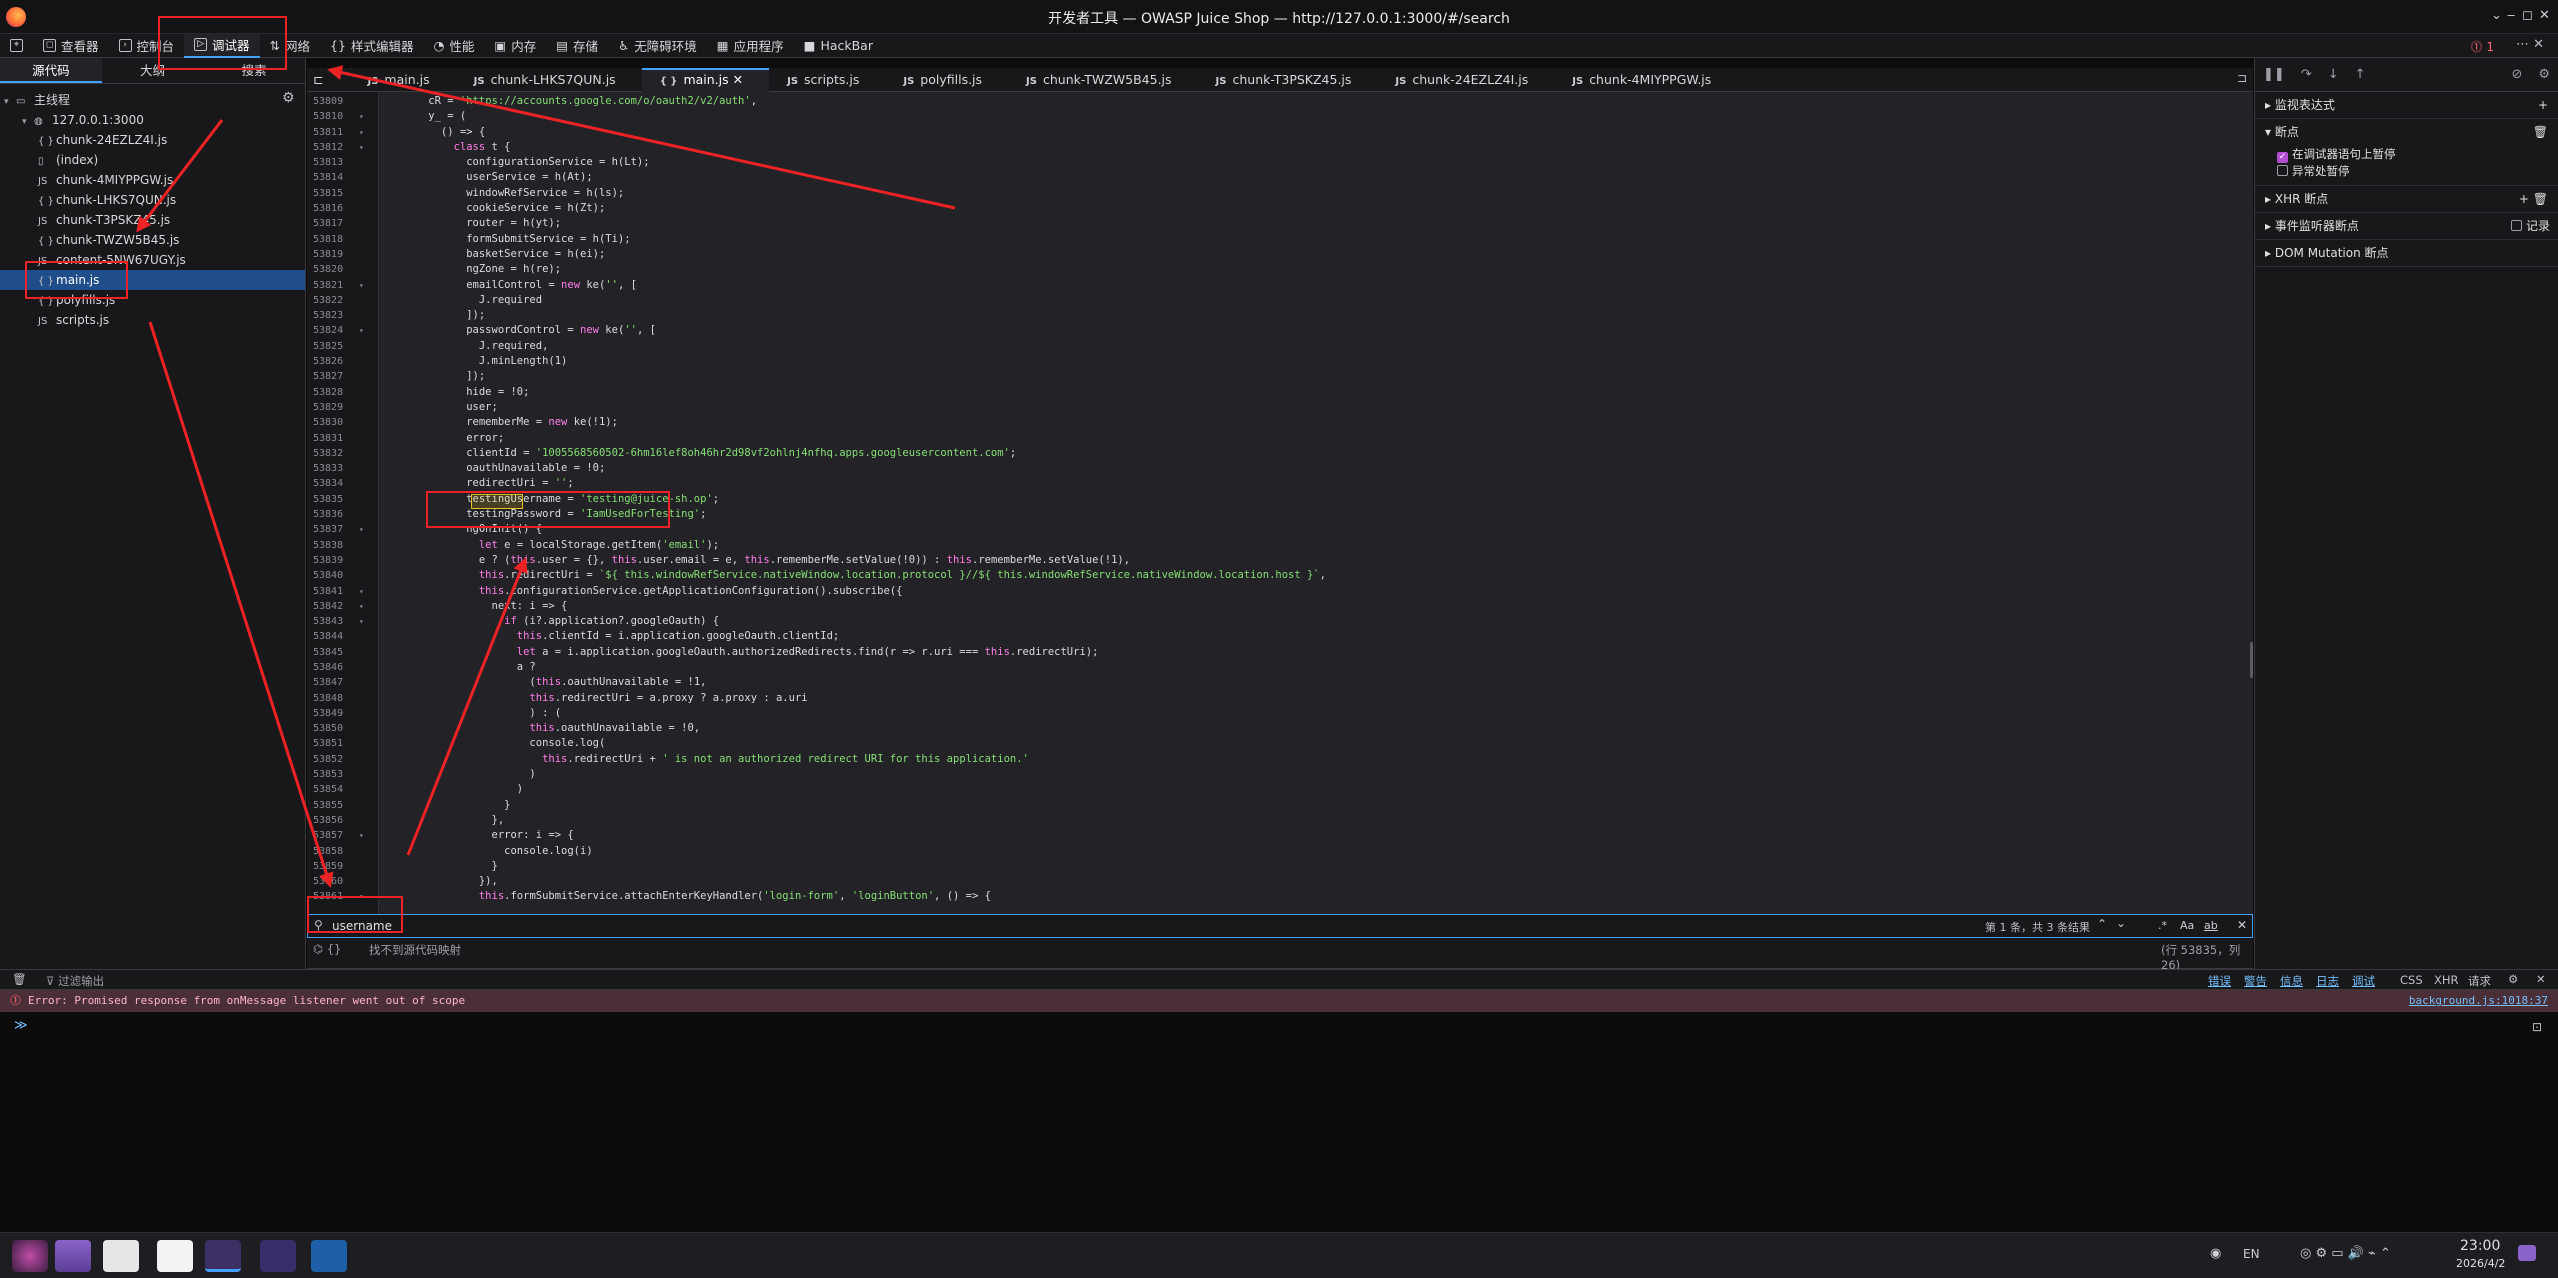  Describe the element at coordinates (278, 1256) in the screenshot. I see `shellwave-icon` at that location.